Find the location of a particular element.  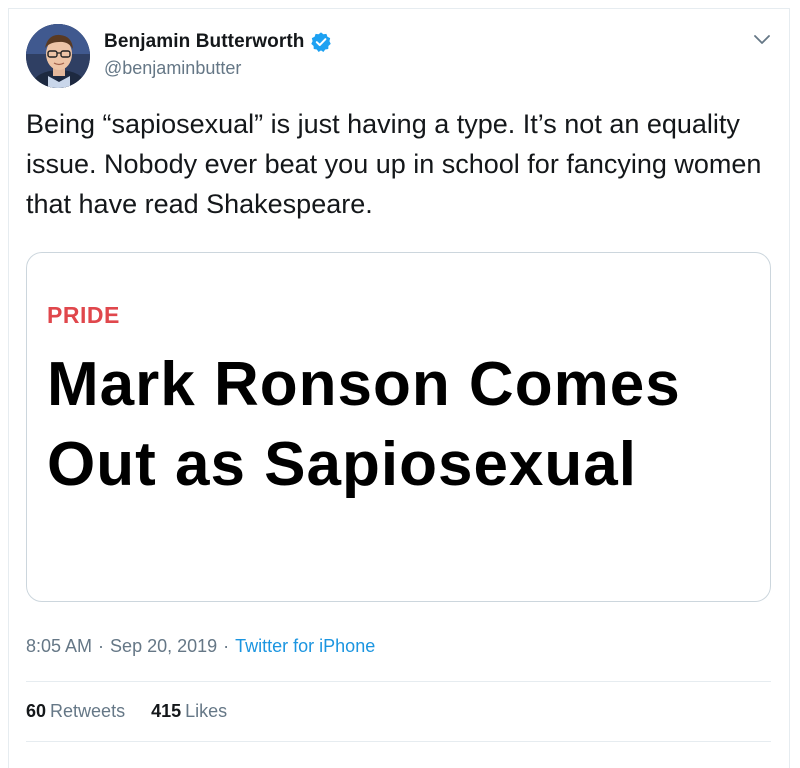

avatar-image is located at coordinates (58, 56).